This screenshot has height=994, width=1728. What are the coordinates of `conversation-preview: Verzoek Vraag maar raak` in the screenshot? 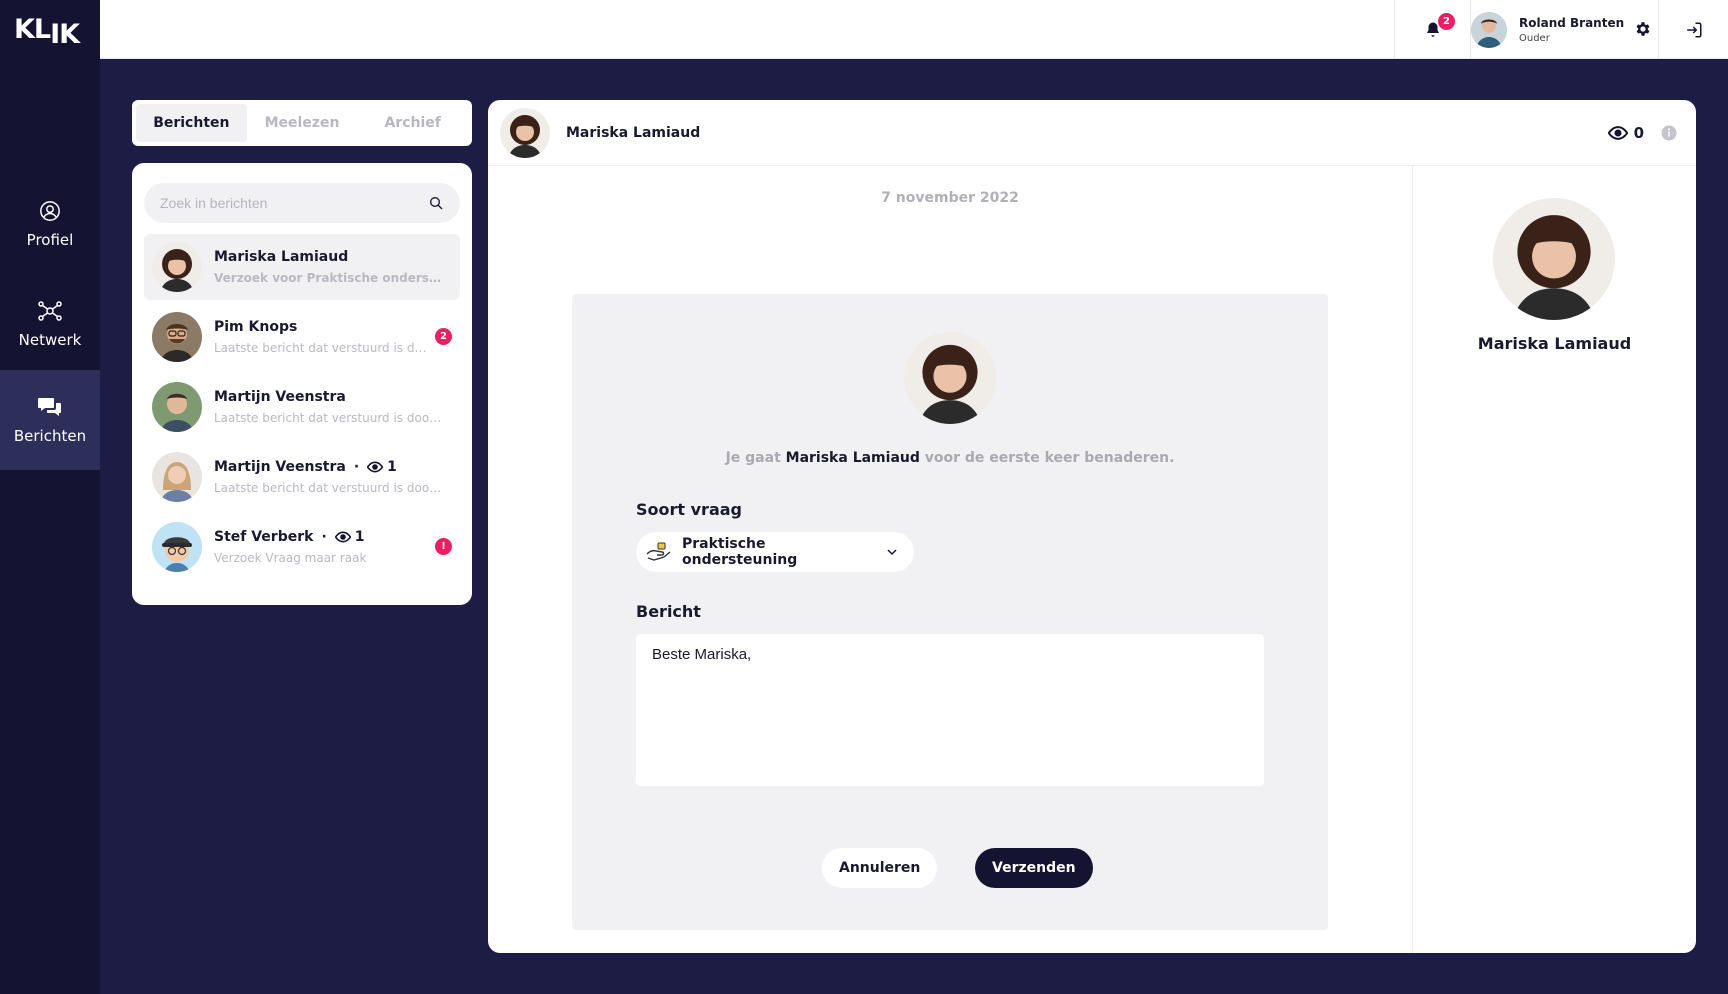 It's located at (290, 558).